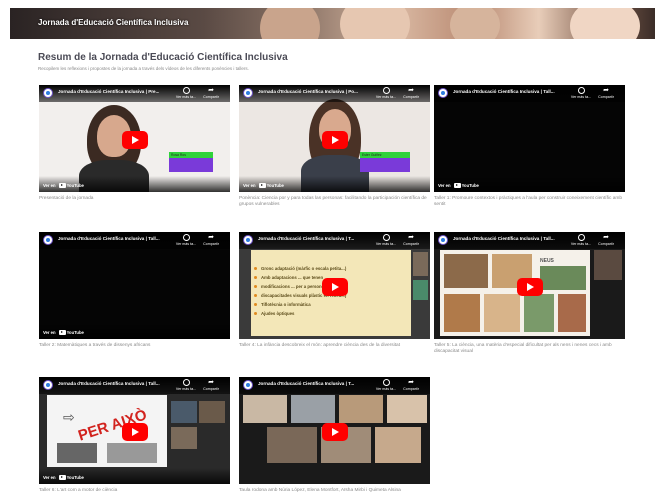 The image size is (655, 503). Describe the element at coordinates (78, 490) in the screenshot. I see `video-caption: Taller 6: L'art com a motor de ciència` at that location.